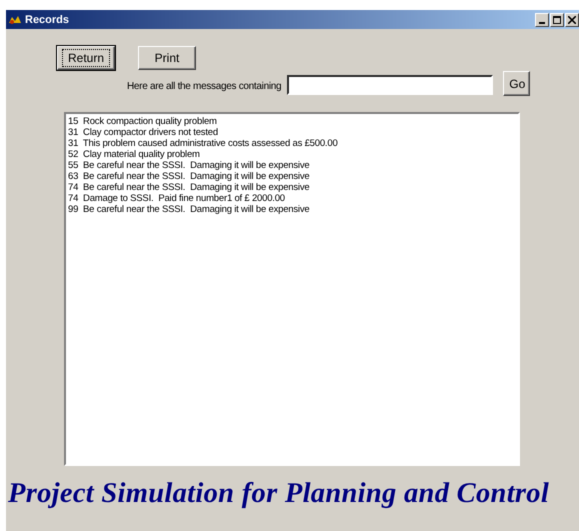 The width and height of the screenshot is (579, 531). I want to click on window-title: Records, so click(47, 20).